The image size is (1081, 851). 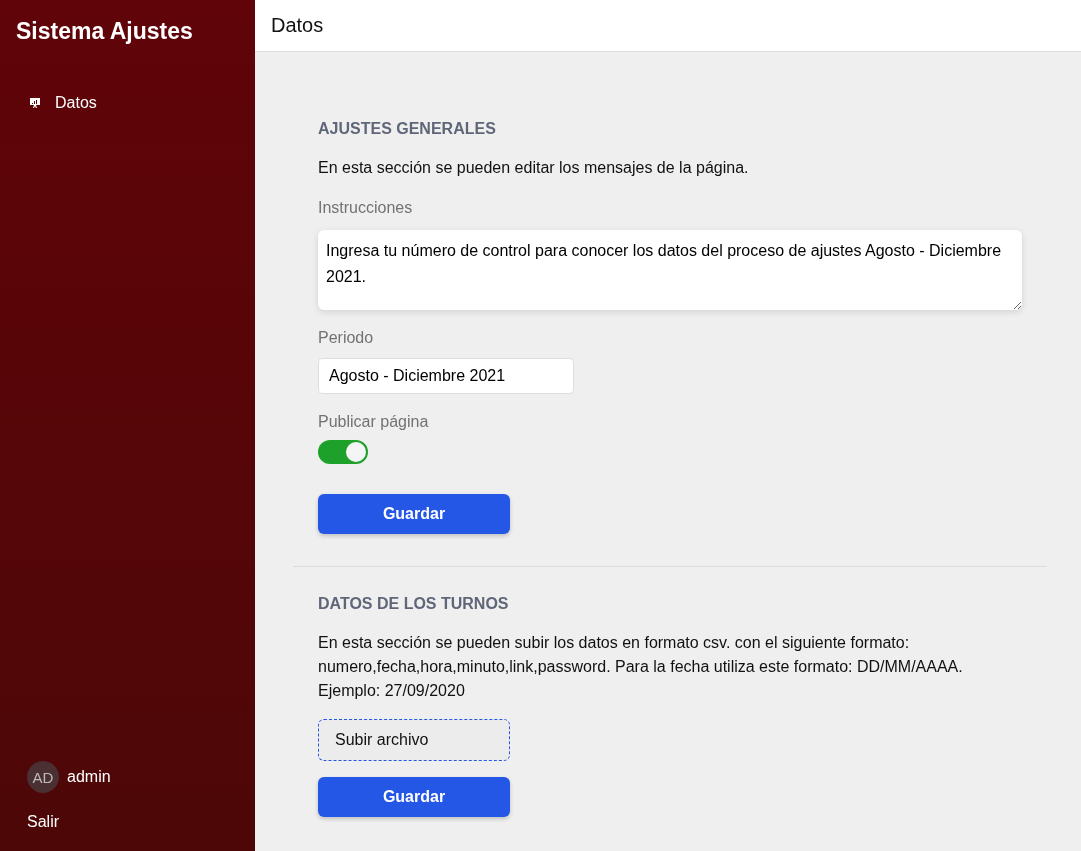 What do you see at coordinates (365, 208) in the screenshot?
I see `field-label: Instrucciones` at bounding box center [365, 208].